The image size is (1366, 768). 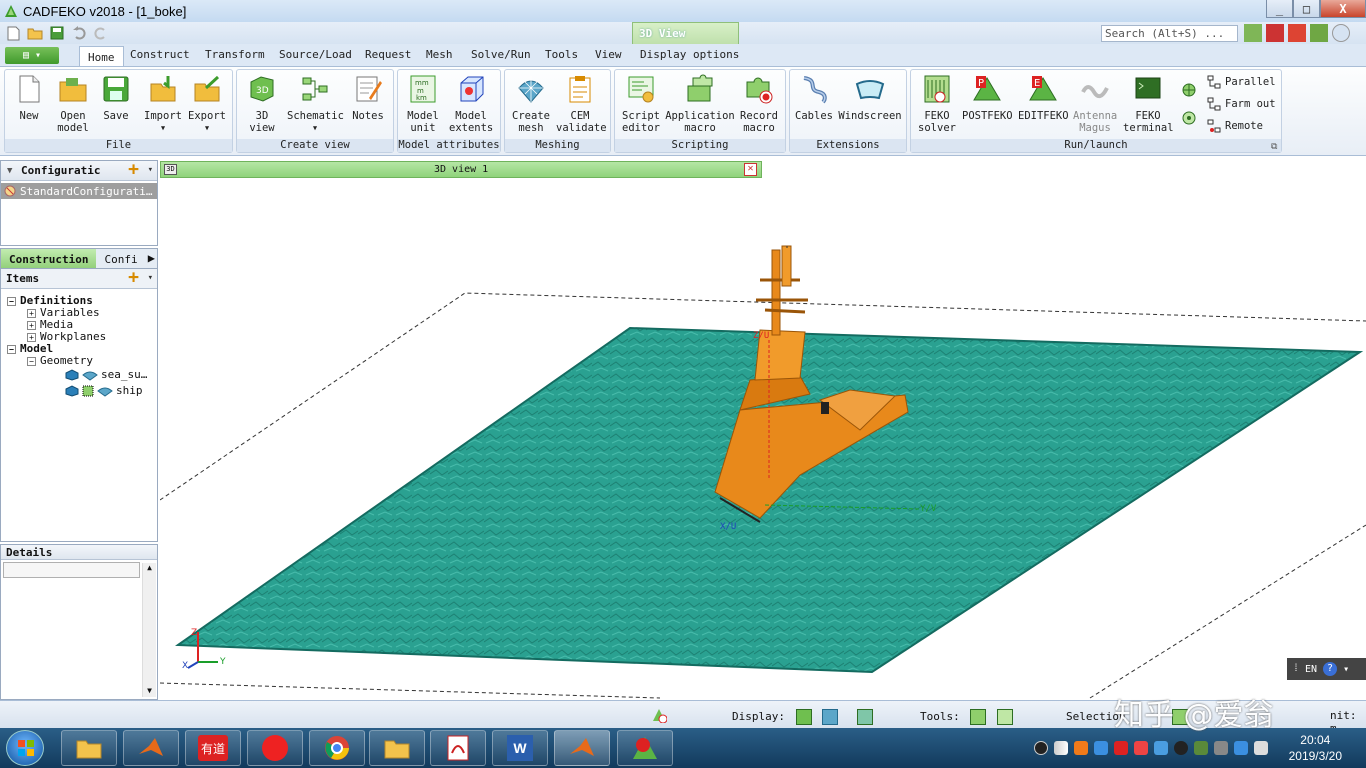 I want to click on tab-mesh: Mesh, so click(x=439, y=54).